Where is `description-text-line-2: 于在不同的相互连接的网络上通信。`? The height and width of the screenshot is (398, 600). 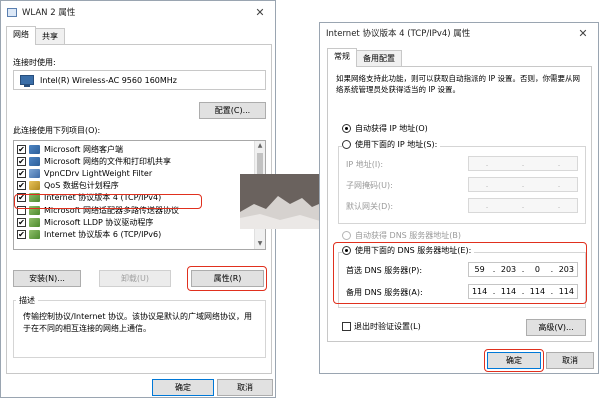 description-text-line-2: 于在不同的相互连接的网络上通信。 is located at coordinates (87, 328).